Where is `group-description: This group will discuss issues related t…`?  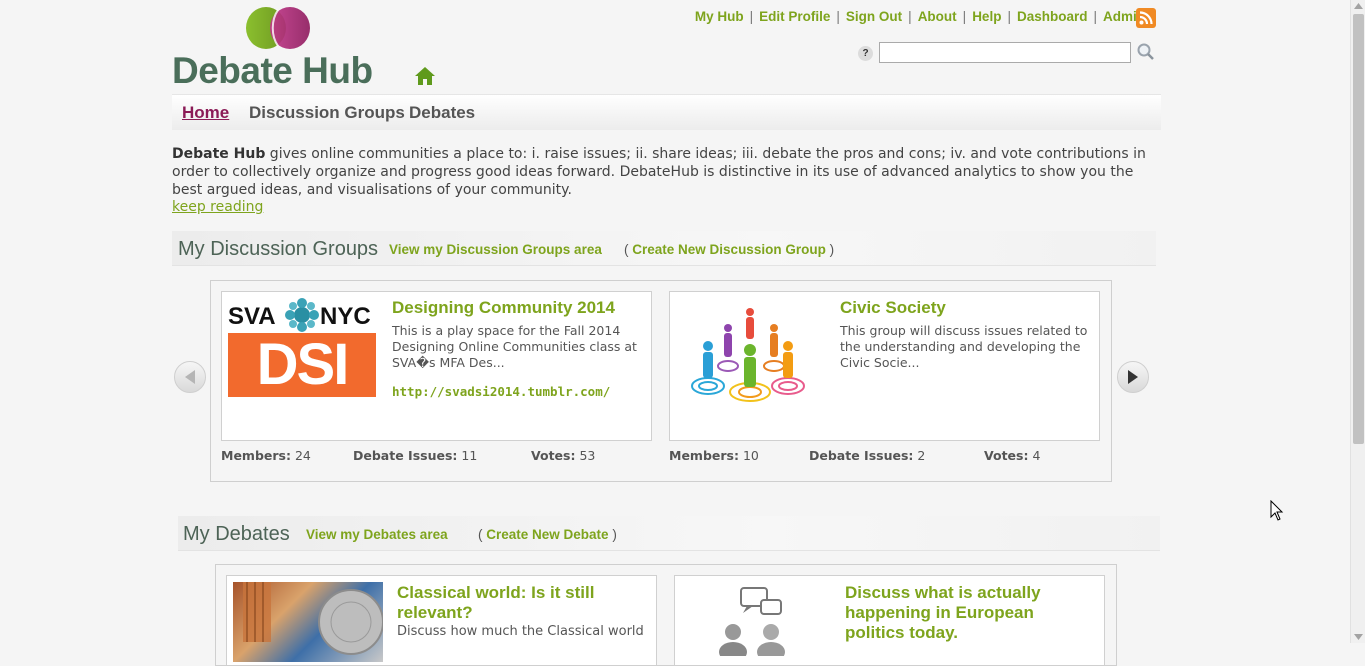 group-description: This group will discuss issues related t… is located at coordinates (964, 346).